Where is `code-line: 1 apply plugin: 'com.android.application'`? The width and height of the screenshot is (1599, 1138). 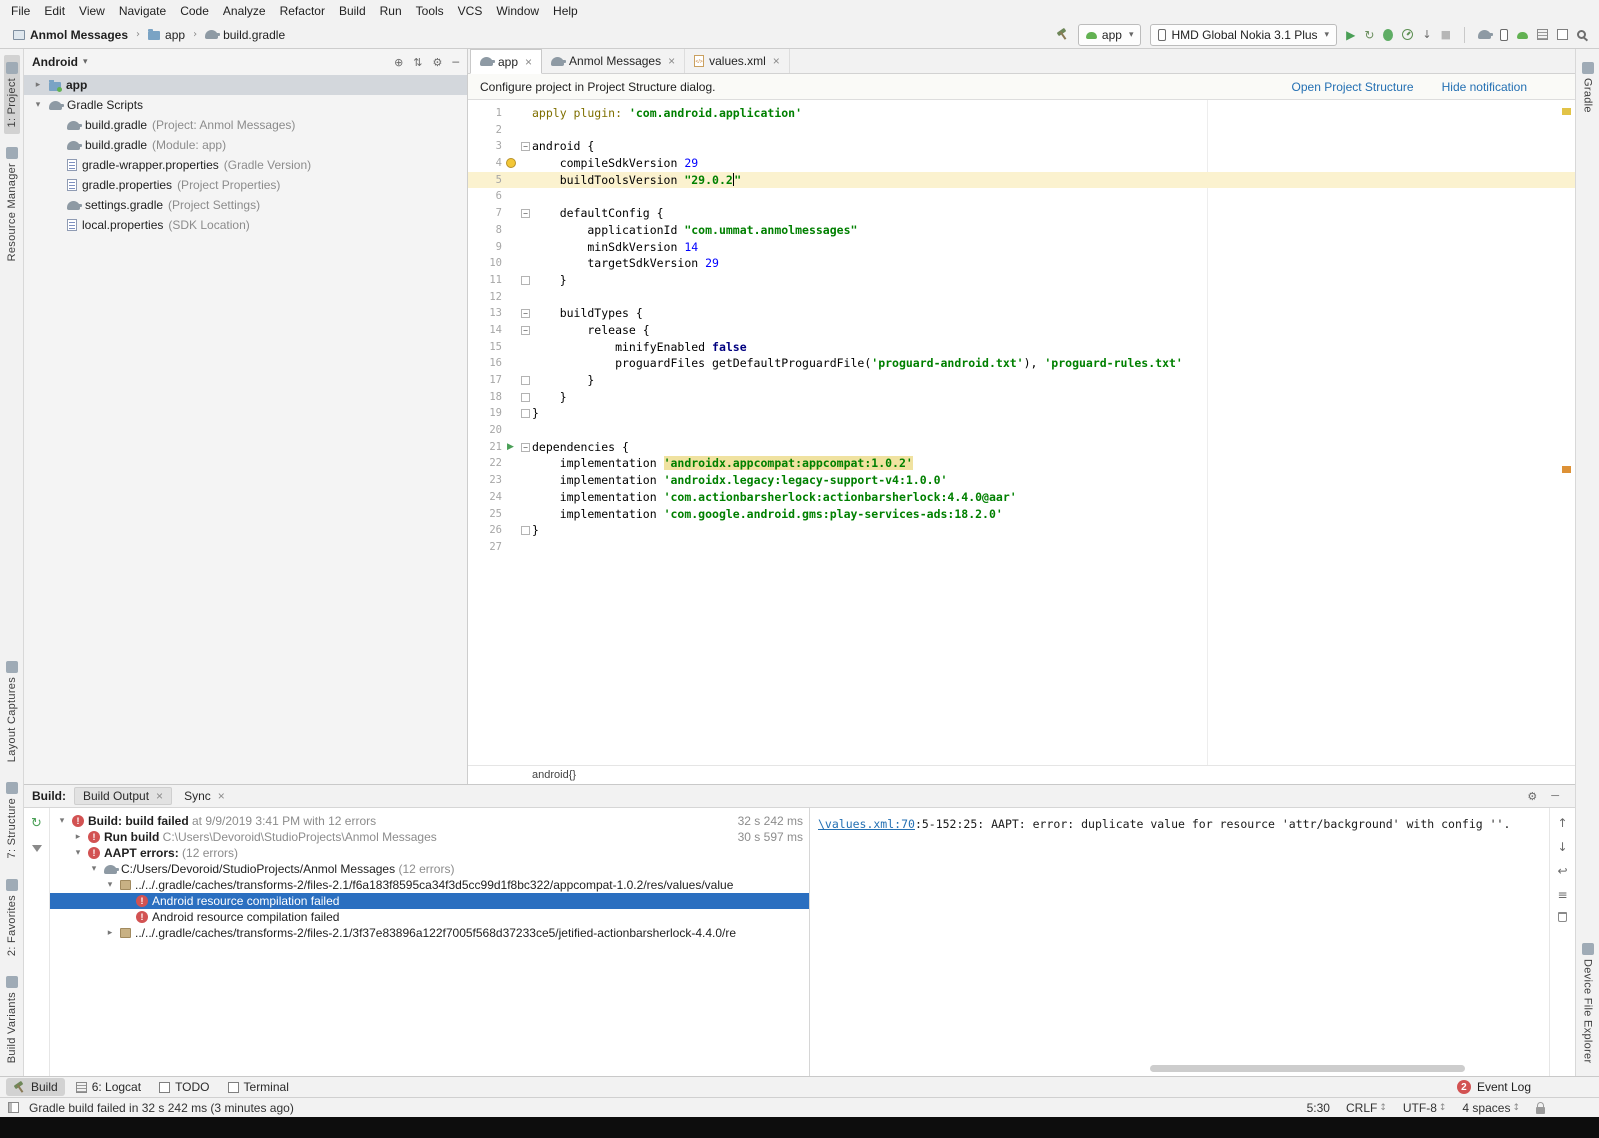 code-line: 1 apply plugin: 'com.android.application' is located at coordinates (1021, 113).